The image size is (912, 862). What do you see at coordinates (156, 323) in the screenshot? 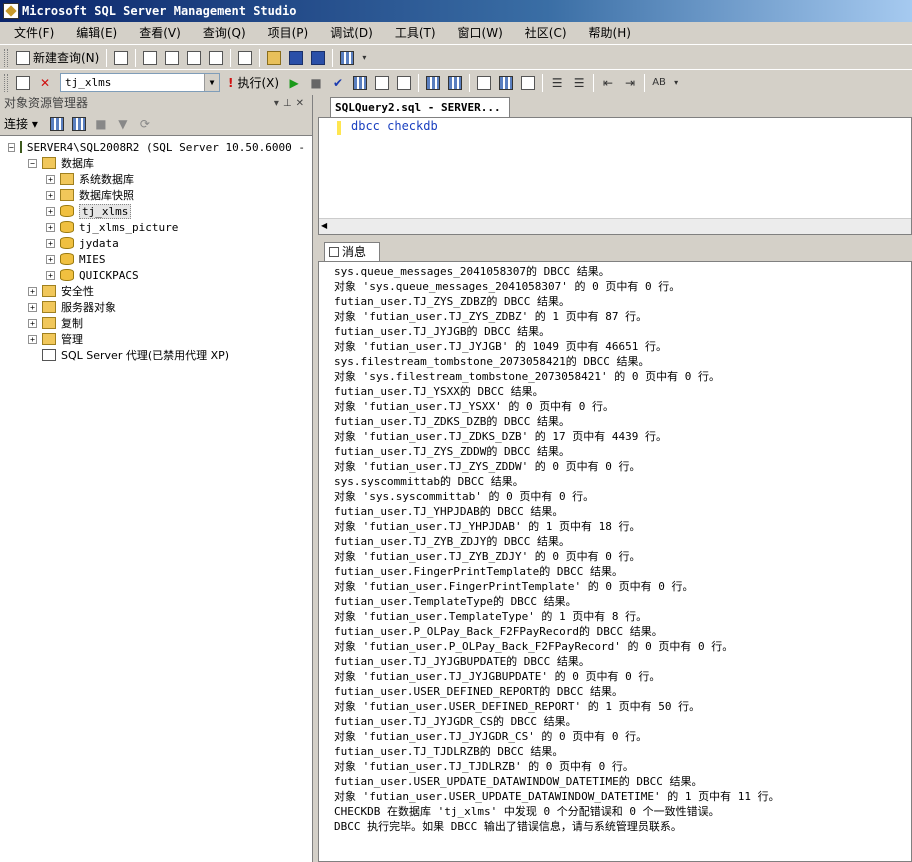
I see `tree-node-replication: + 复制` at bounding box center [156, 323].